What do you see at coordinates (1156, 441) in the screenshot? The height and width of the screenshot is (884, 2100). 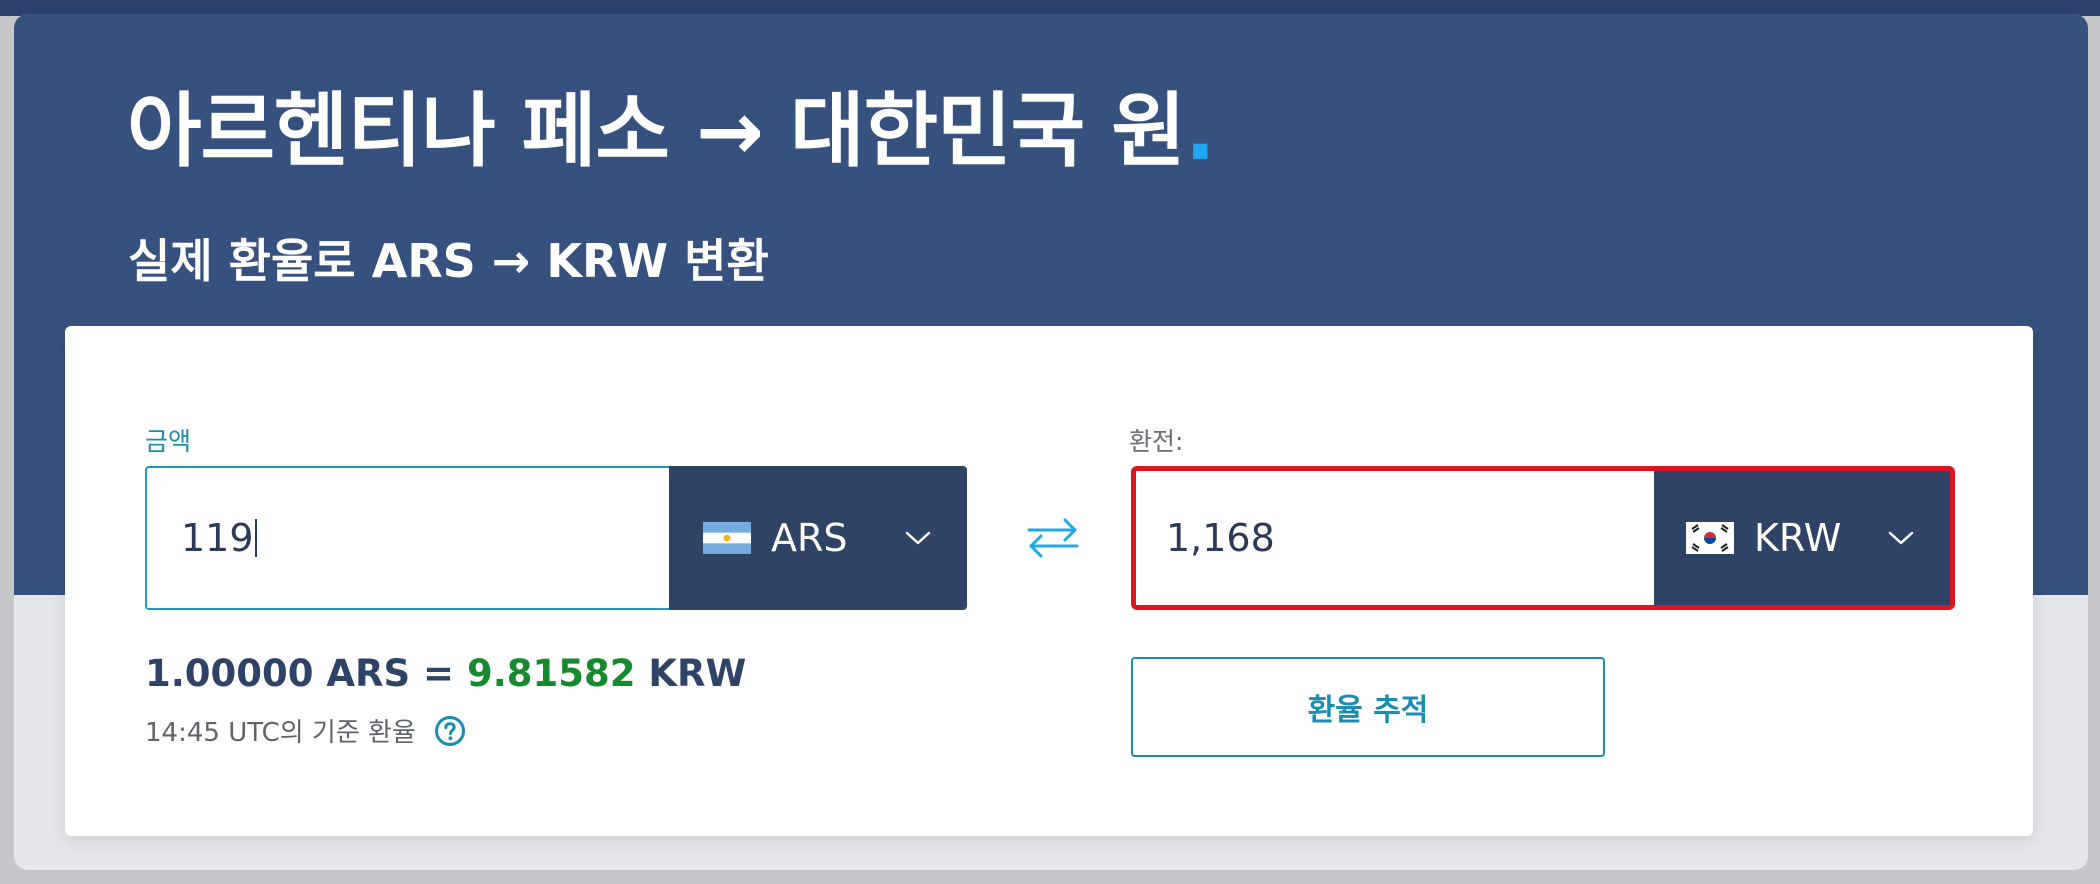 I see `converted-label: 환전:` at bounding box center [1156, 441].